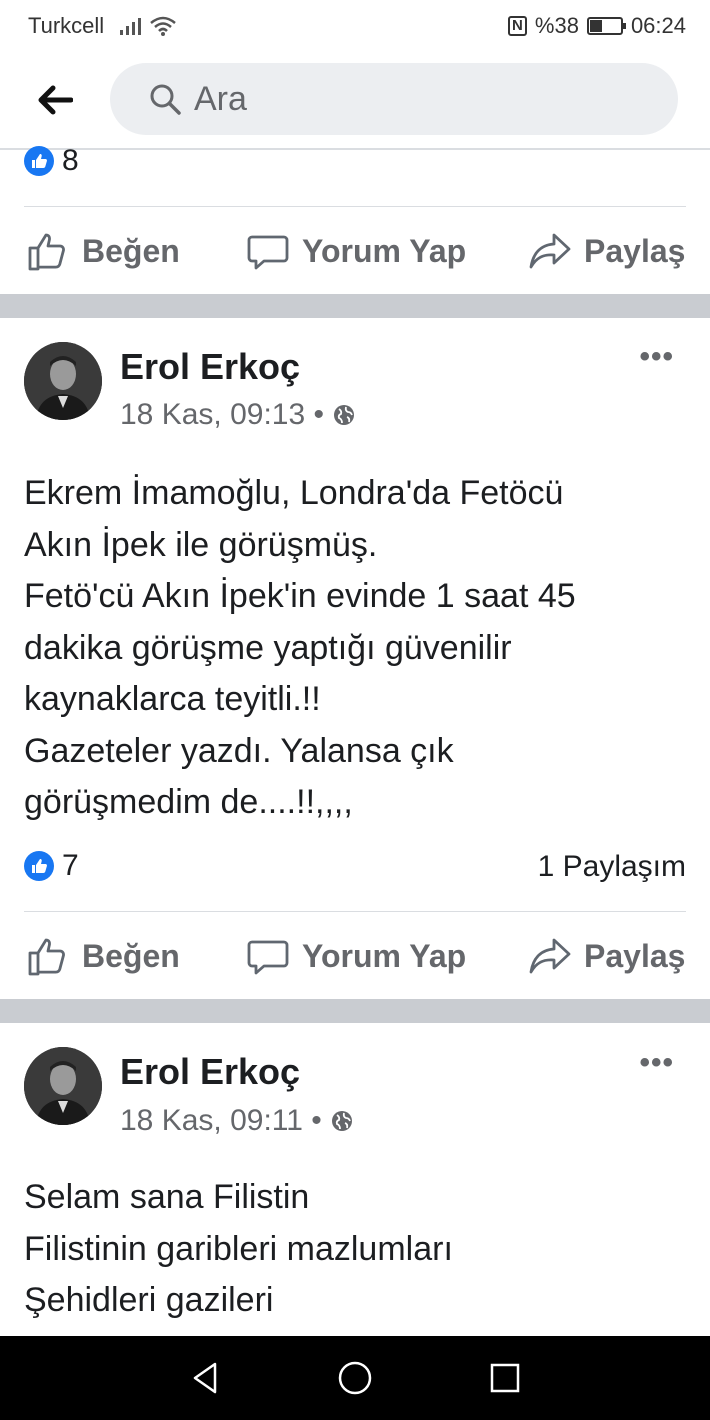 Image resolution: width=710 pixels, height=1420 pixels. What do you see at coordinates (300, 596) in the screenshot?
I see `post-line: Fetö'cü Akın İpek'in evinde 1 saat 45` at bounding box center [300, 596].